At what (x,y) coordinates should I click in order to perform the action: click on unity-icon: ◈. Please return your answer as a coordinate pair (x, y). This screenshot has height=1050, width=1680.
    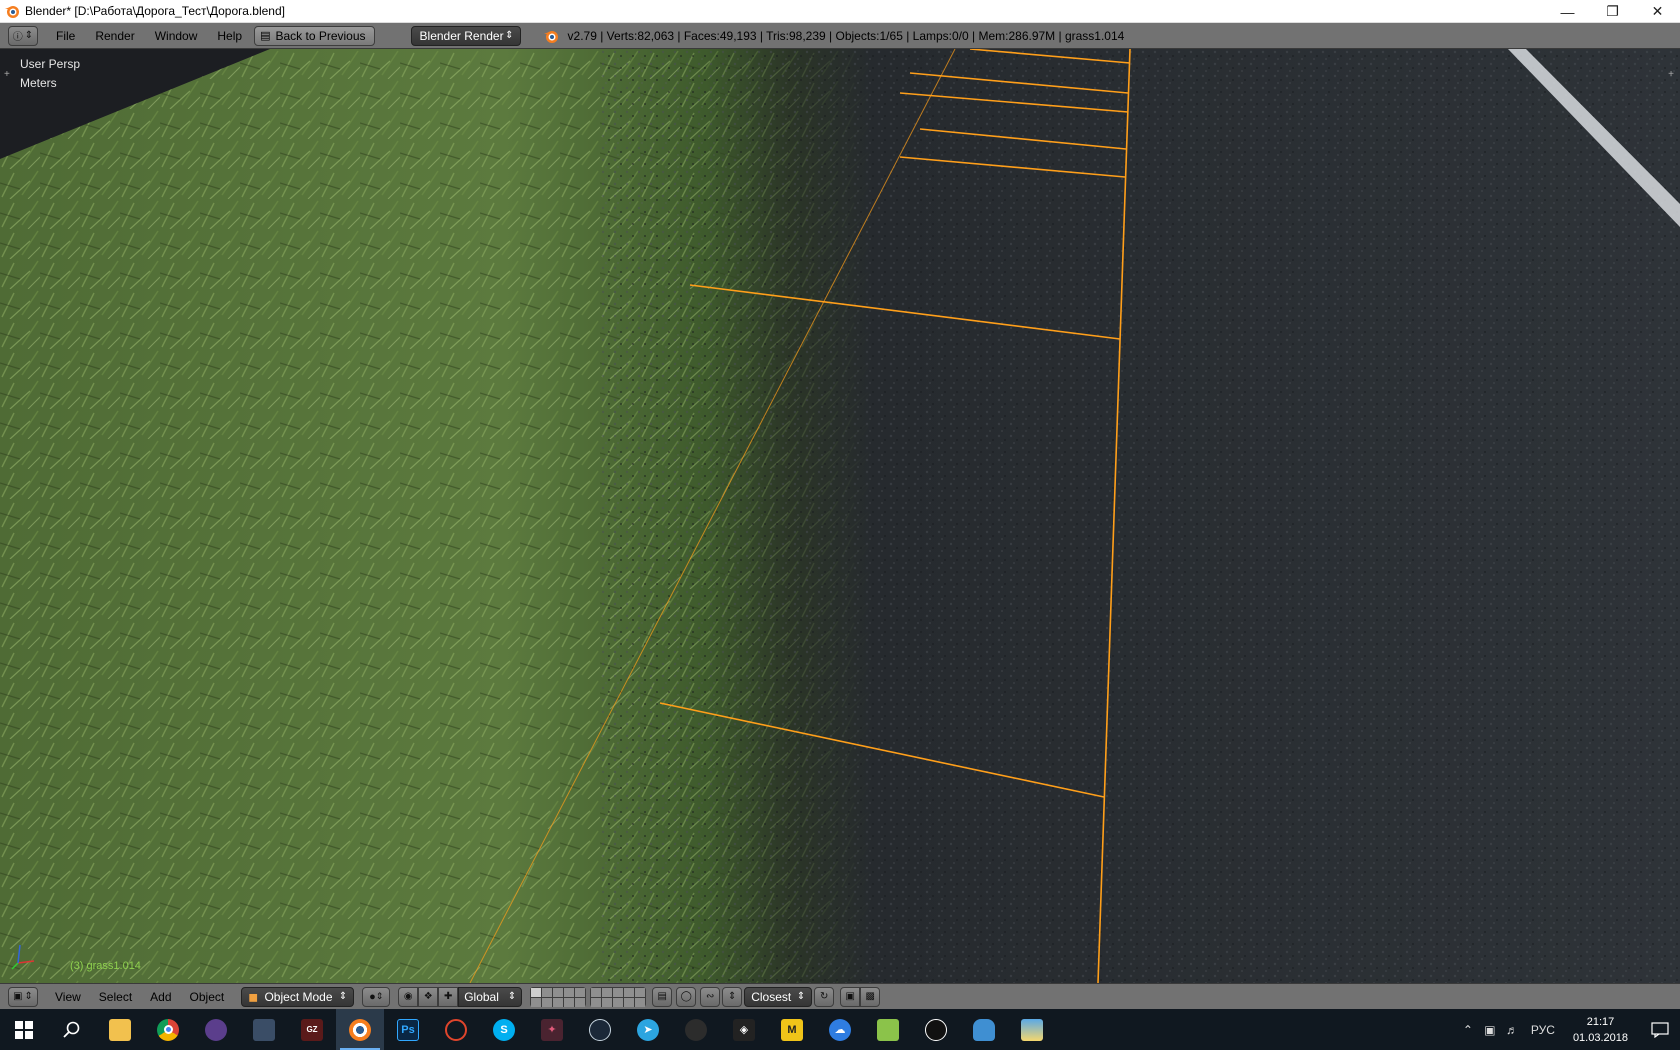
    Looking at the image, I should click on (744, 1029).